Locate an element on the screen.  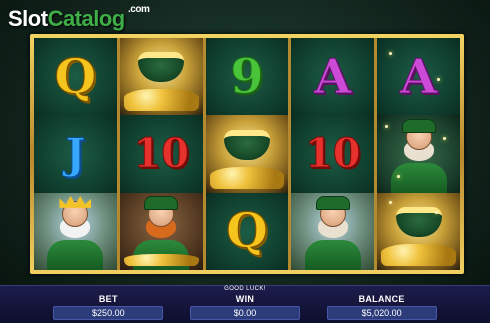
reel-4: A 10 is located at coordinates (333, 154).